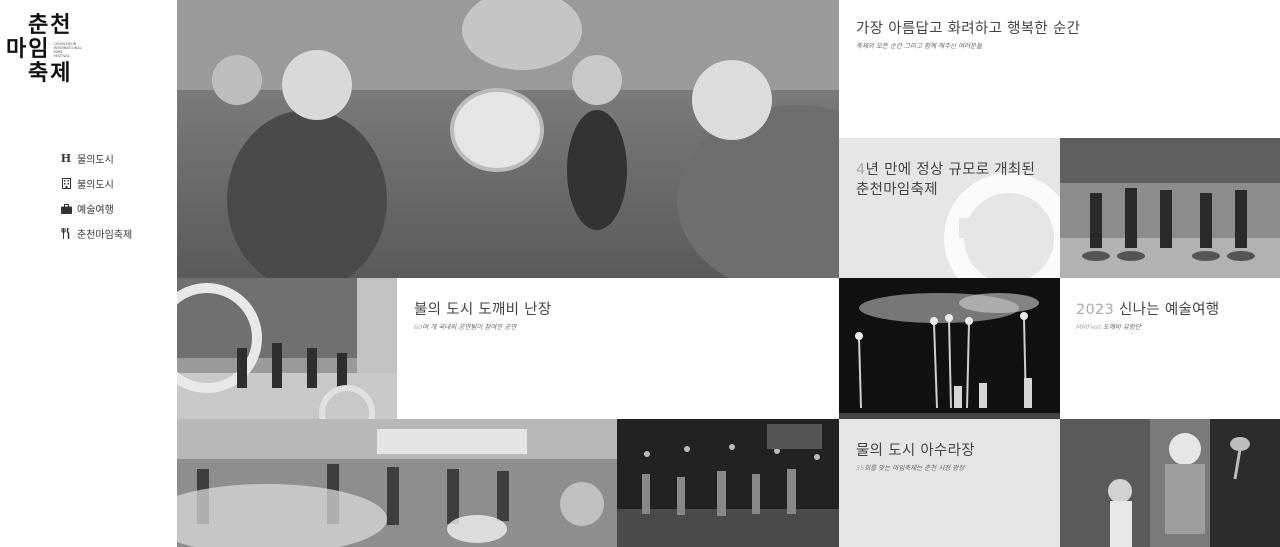 The width and height of the screenshot is (1280, 547). Describe the element at coordinates (1170, 208) in the screenshot. I see `photo-performers-suits` at that location.